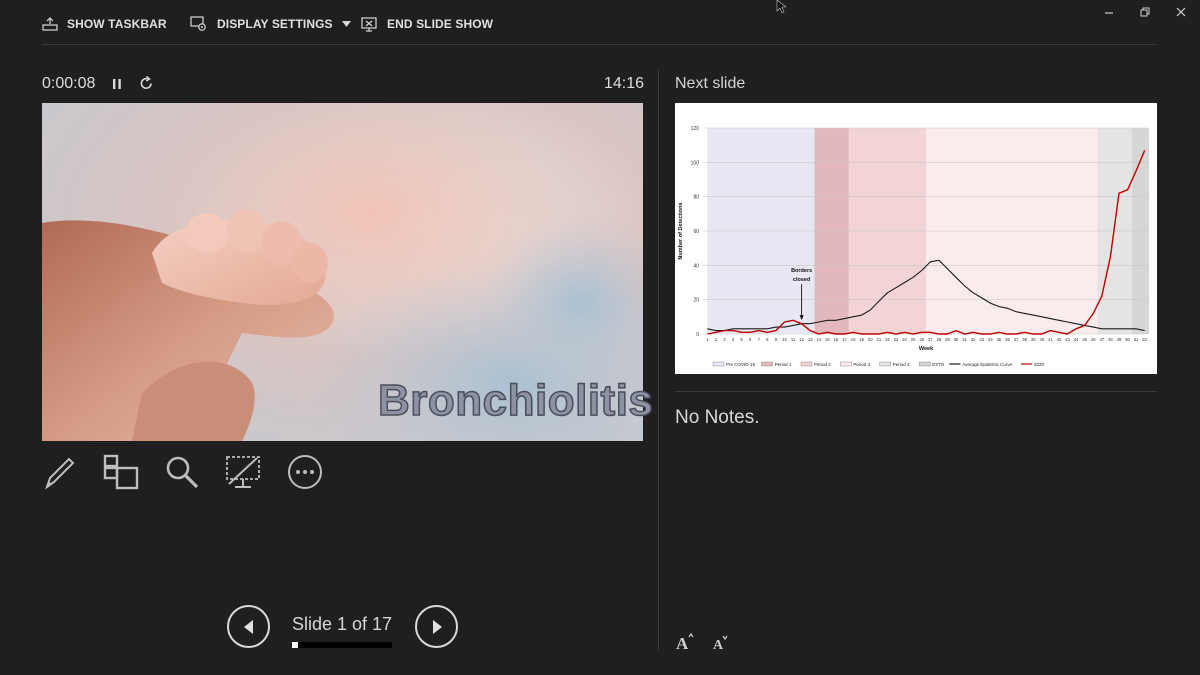  What do you see at coordinates (1067, 339) in the screenshot?
I see `x-tick-label: 43` at bounding box center [1067, 339].